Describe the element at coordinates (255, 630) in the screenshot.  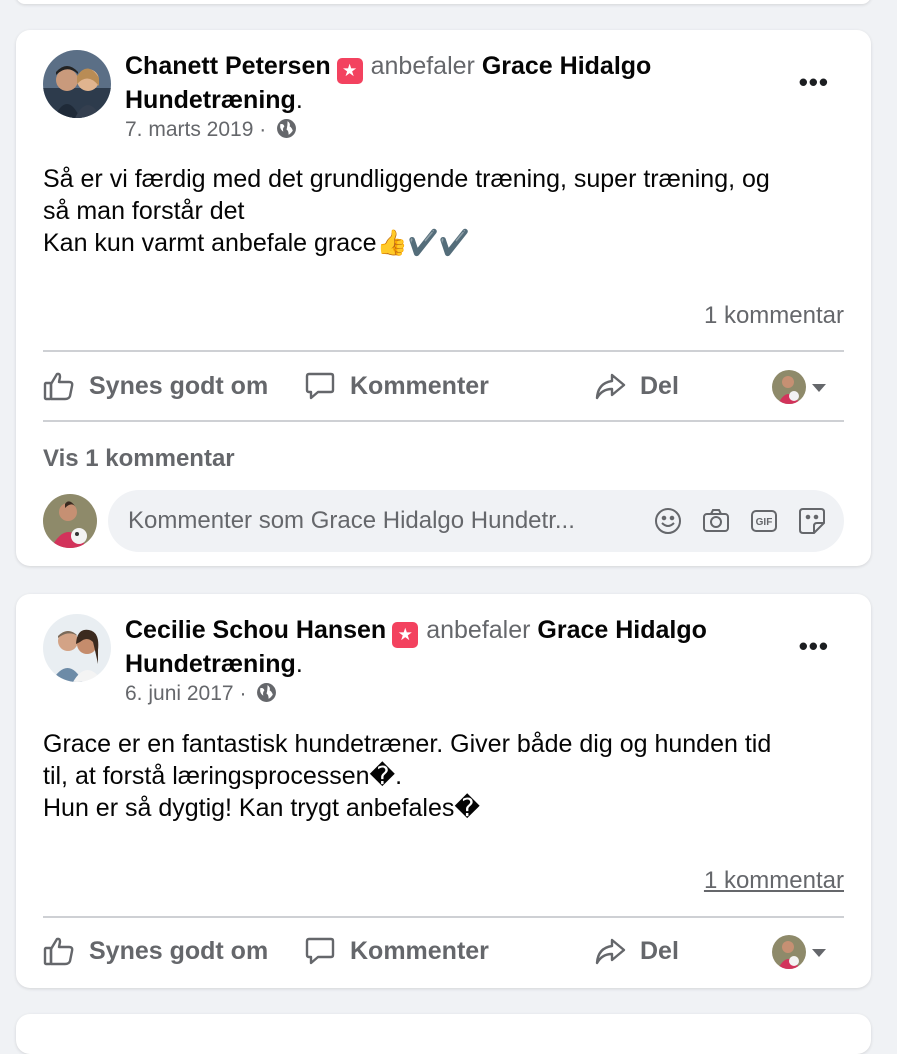
I see `author-name: Cecilie Schou Hansen` at that location.